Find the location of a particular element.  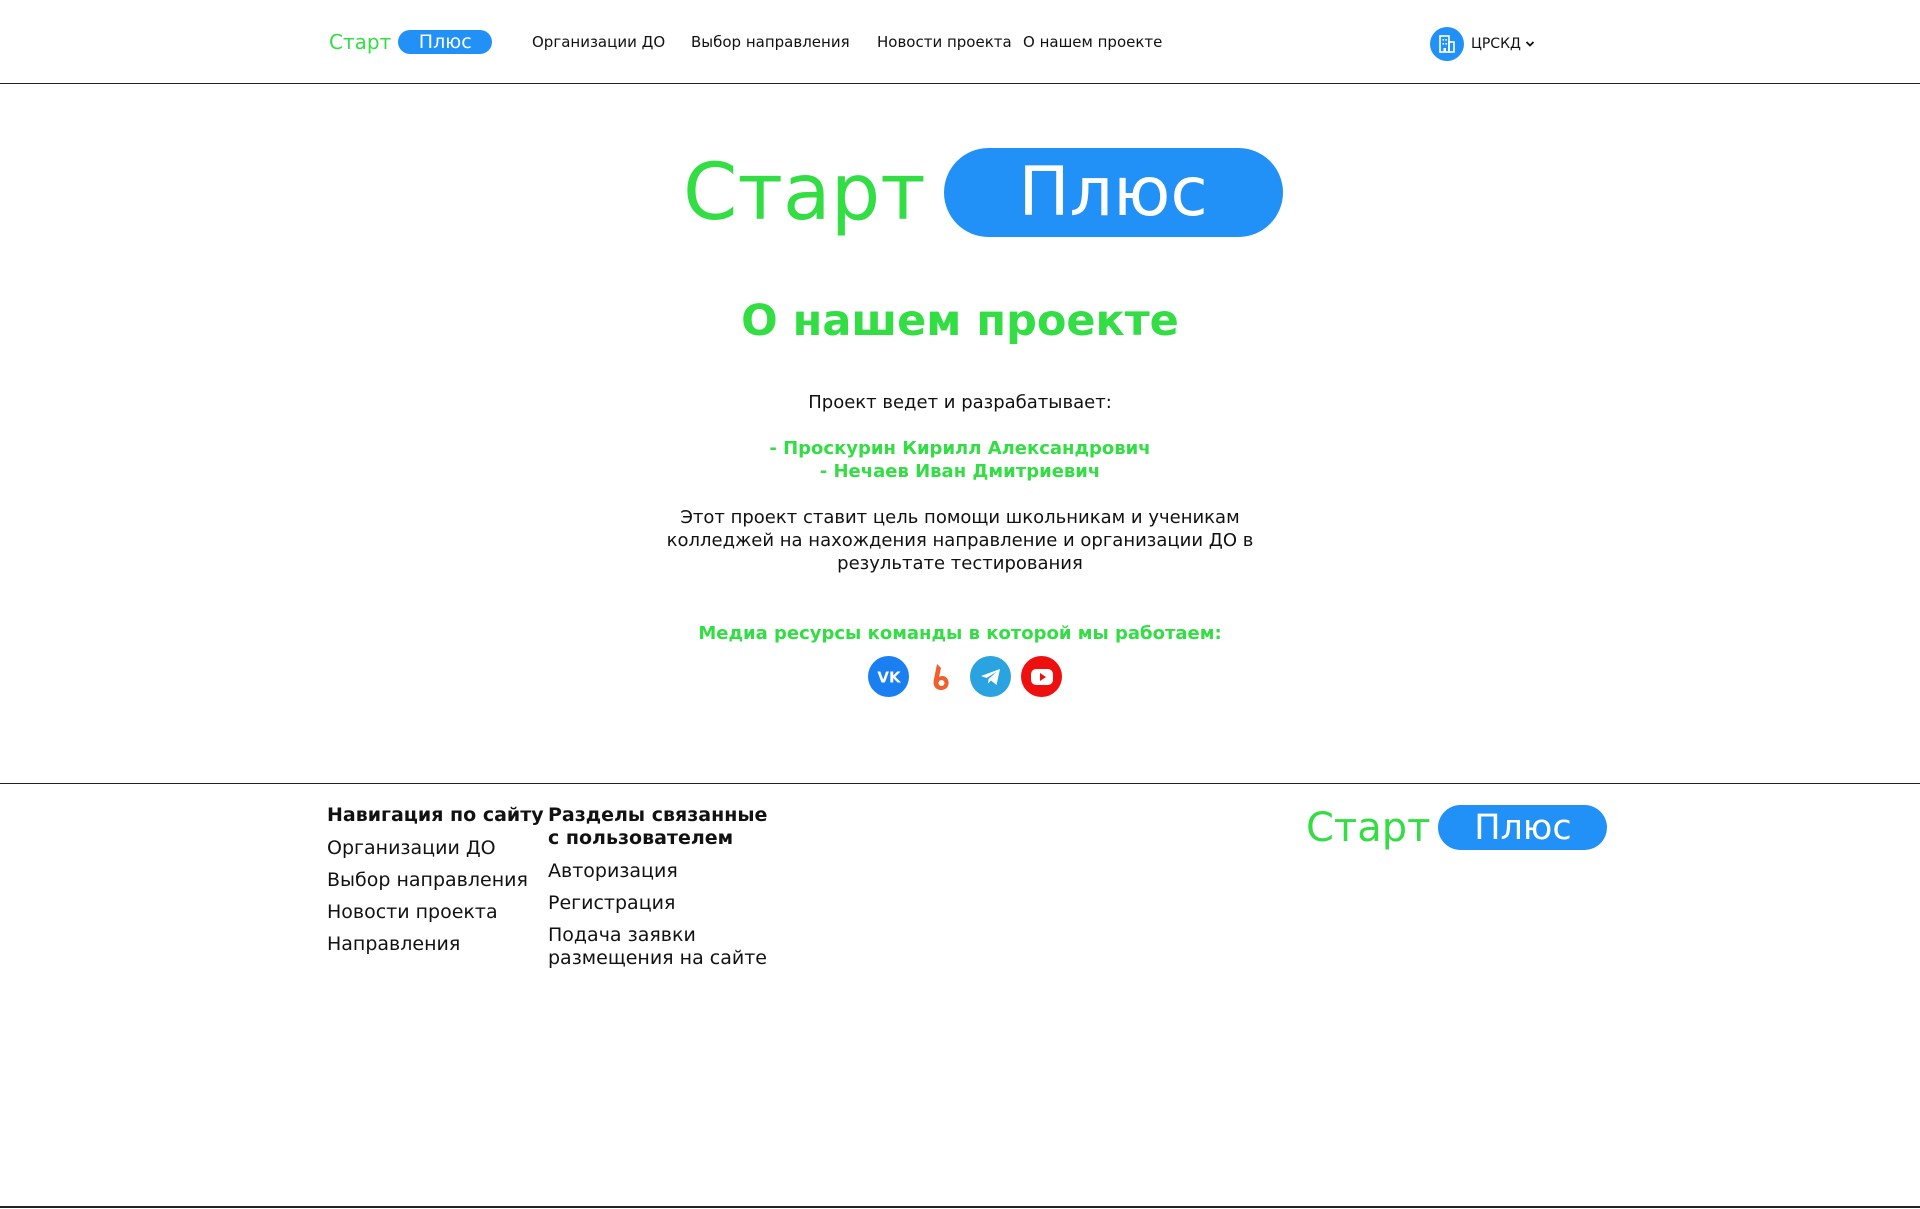

page-title: О нашем проекте is located at coordinates (960, 321).